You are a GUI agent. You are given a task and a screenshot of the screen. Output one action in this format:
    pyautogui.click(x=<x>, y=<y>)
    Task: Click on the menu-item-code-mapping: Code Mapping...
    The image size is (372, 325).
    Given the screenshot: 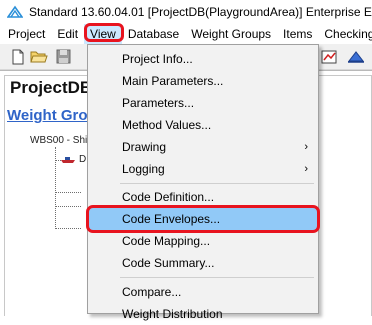 What is the action you would take?
    pyautogui.click(x=203, y=241)
    